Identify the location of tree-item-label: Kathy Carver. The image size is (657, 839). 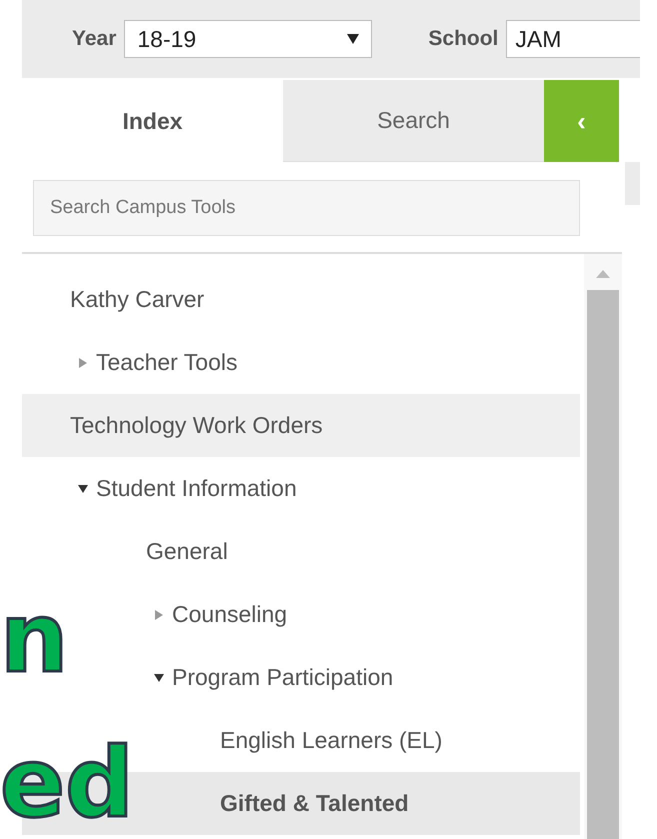
(137, 299).